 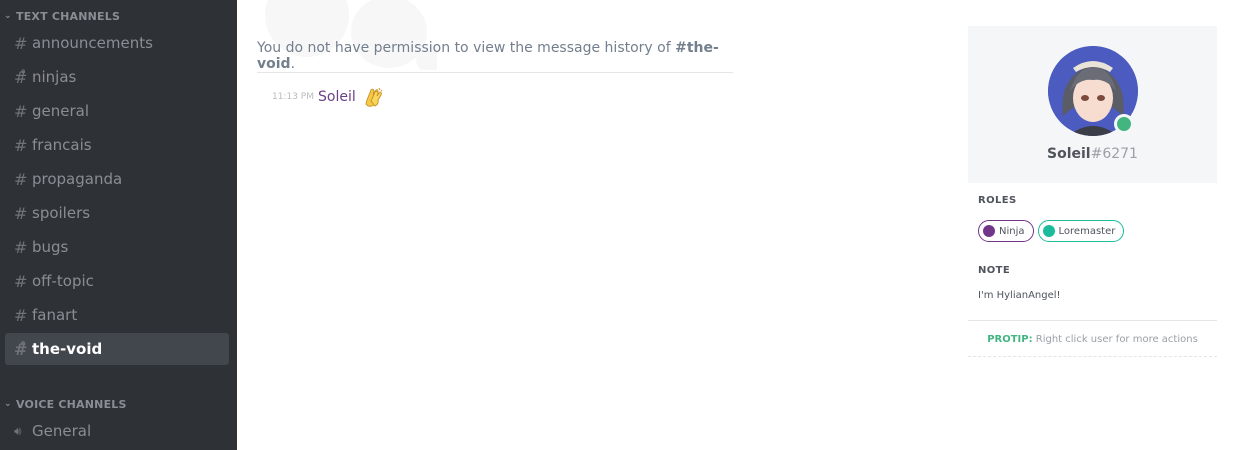 What do you see at coordinates (62, 431) in the screenshot?
I see `channel-label: General` at bounding box center [62, 431].